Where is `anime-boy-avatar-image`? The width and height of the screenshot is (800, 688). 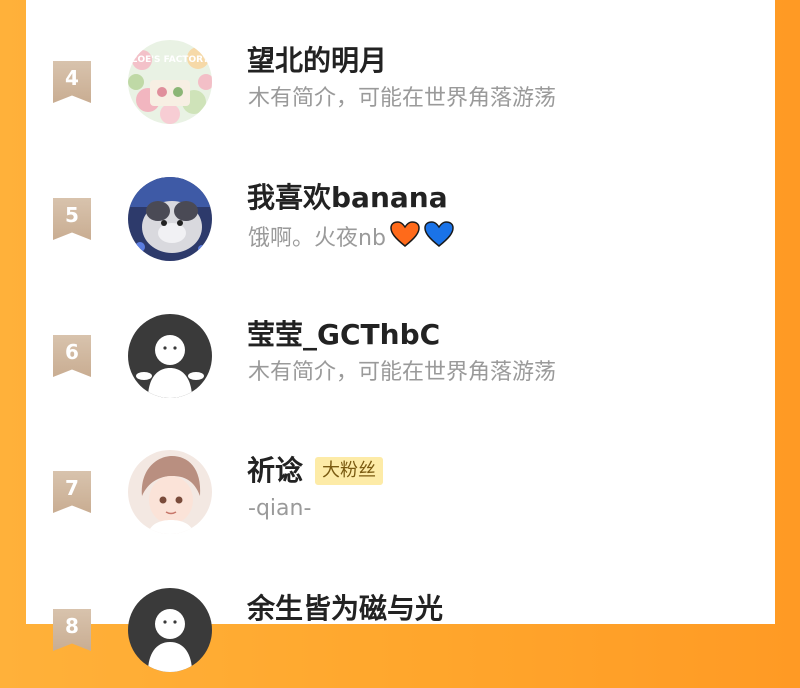
anime-boy-avatar-image is located at coordinates (170, 492).